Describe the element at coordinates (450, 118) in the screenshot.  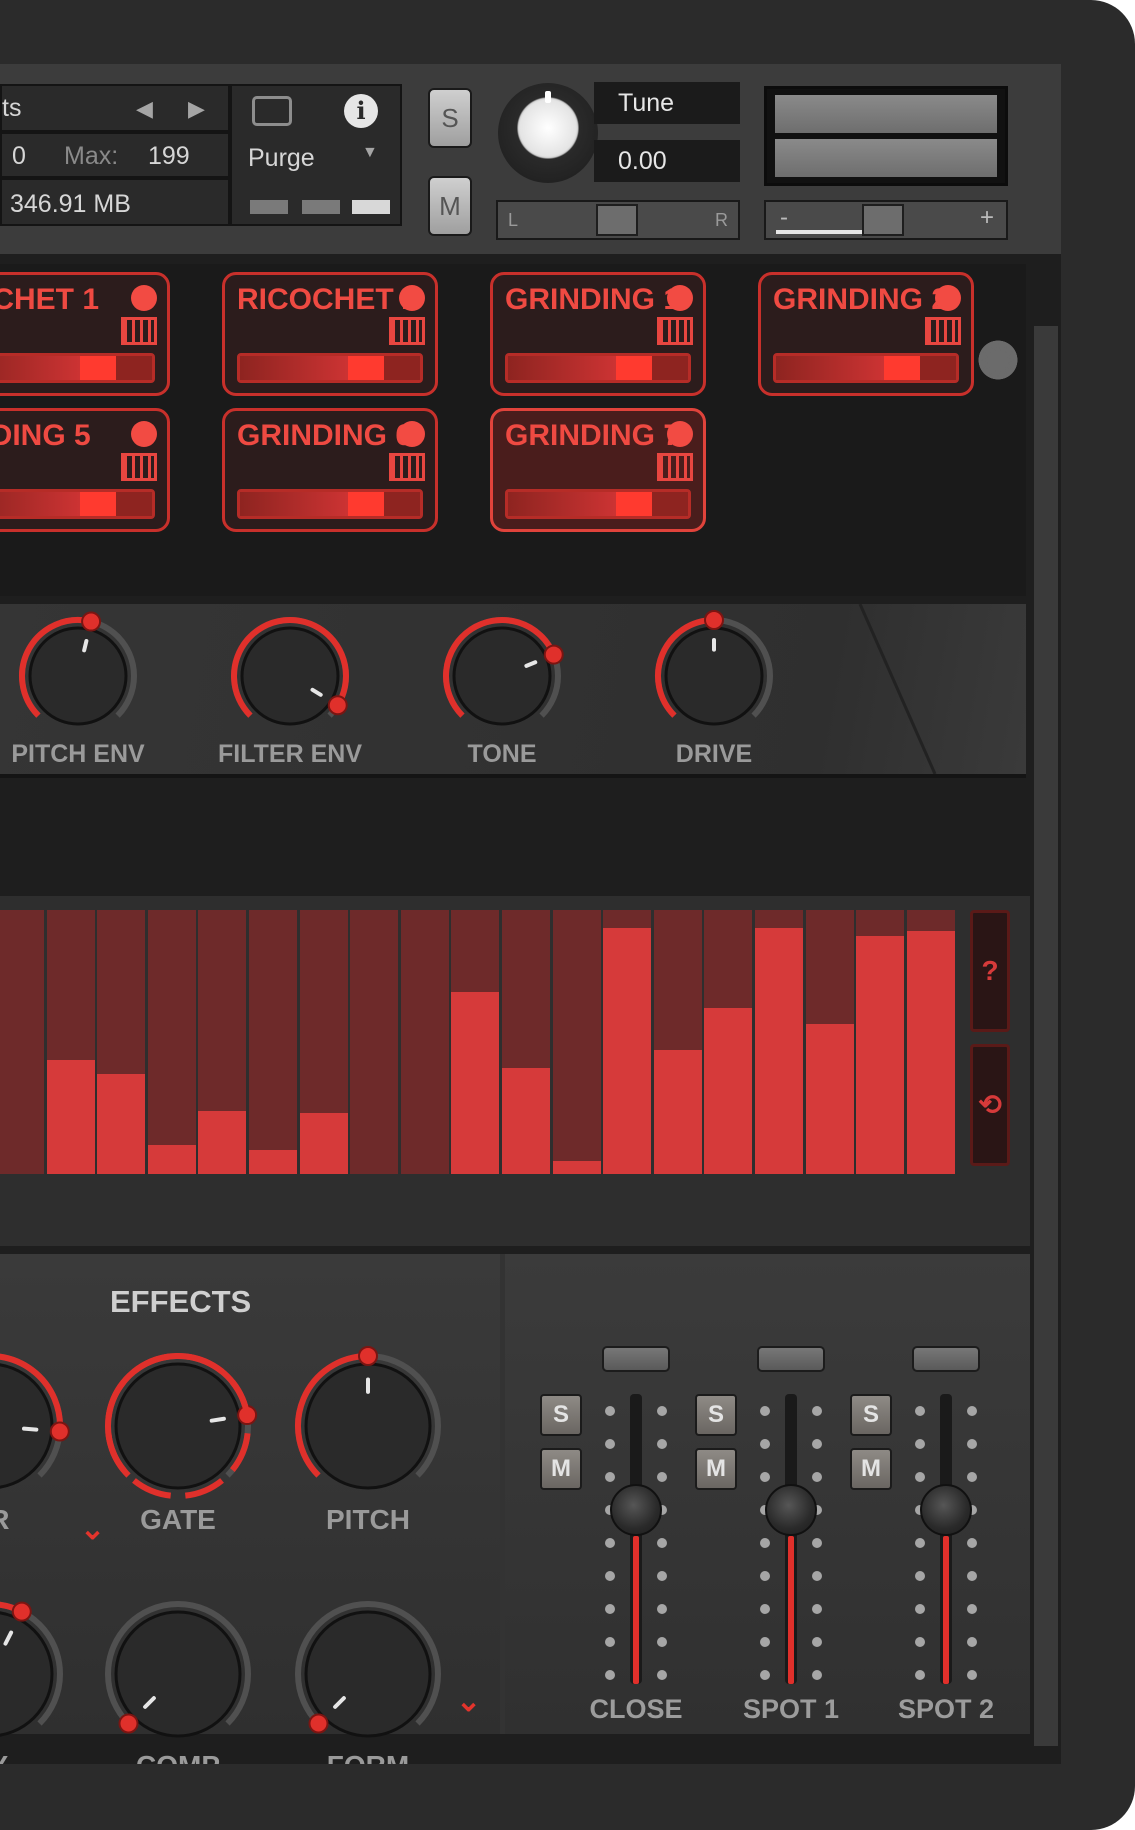
I see `solo-button: S` at that location.